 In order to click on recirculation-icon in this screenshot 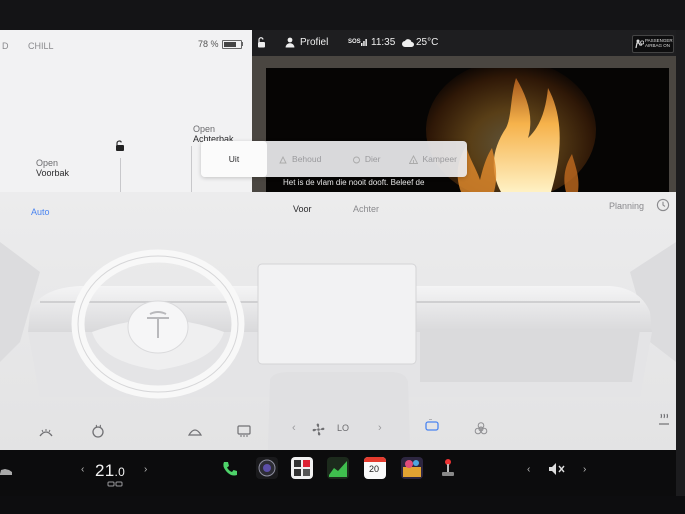, I will do `click(432, 426)`.